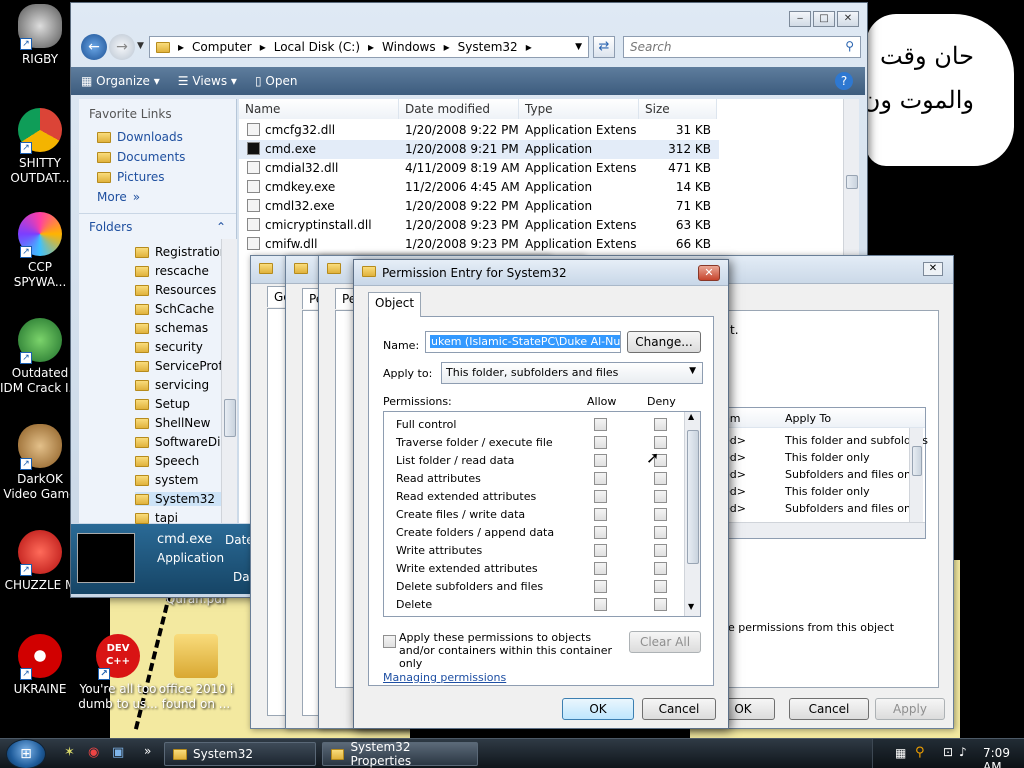 This screenshot has height=768, width=1024. Describe the element at coordinates (40, 561) in the screenshot. I see `desktop-icon-chuzzle: ↗ CHUZZLE M` at that location.